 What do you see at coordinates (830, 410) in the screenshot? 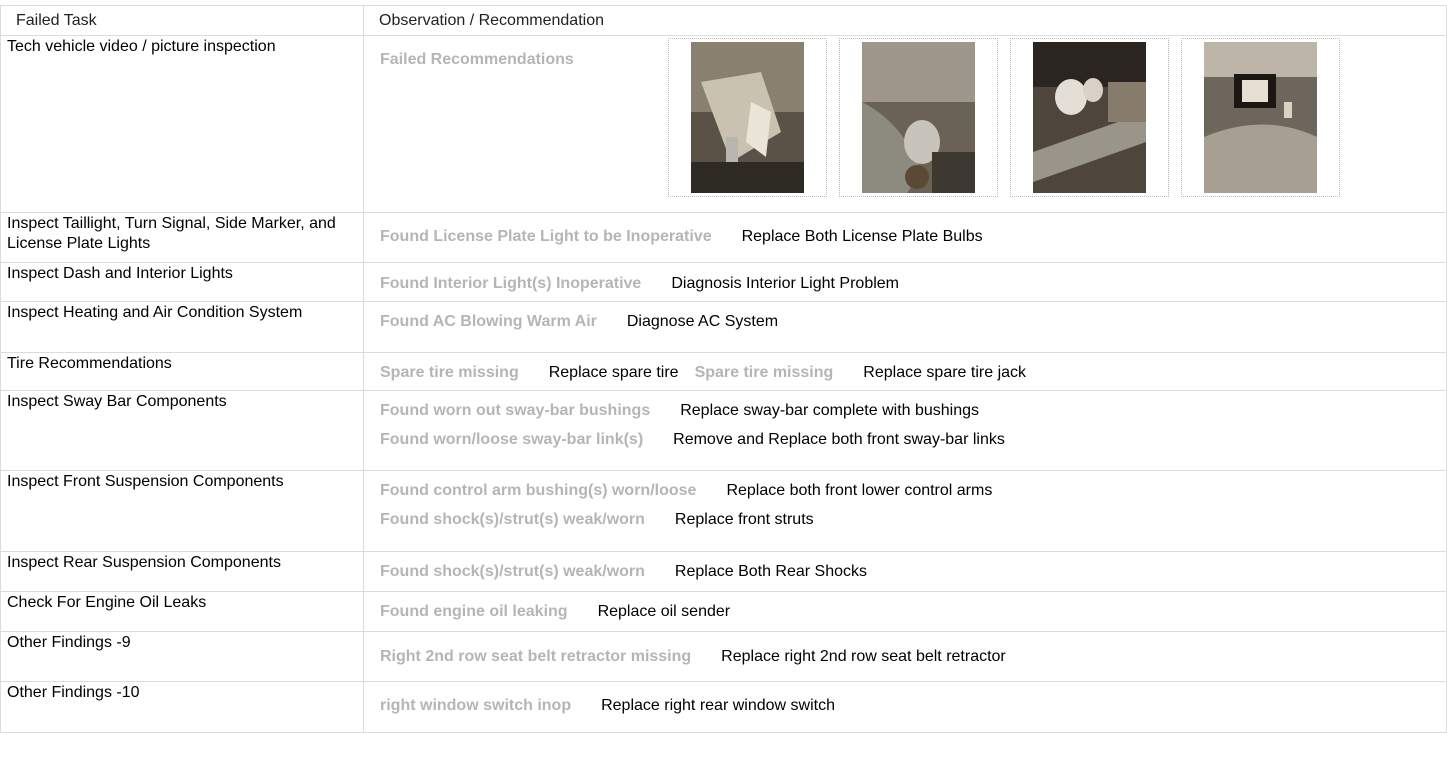
I see `recommendation-text: Replace sway-bar complete with bushings` at bounding box center [830, 410].